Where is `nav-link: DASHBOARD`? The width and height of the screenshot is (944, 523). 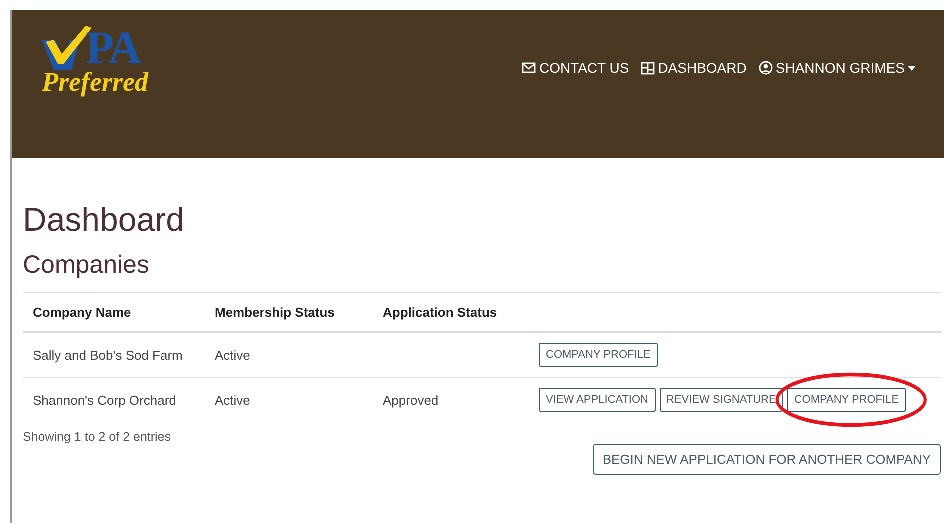 nav-link: DASHBOARD is located at coordinates (694, 68).